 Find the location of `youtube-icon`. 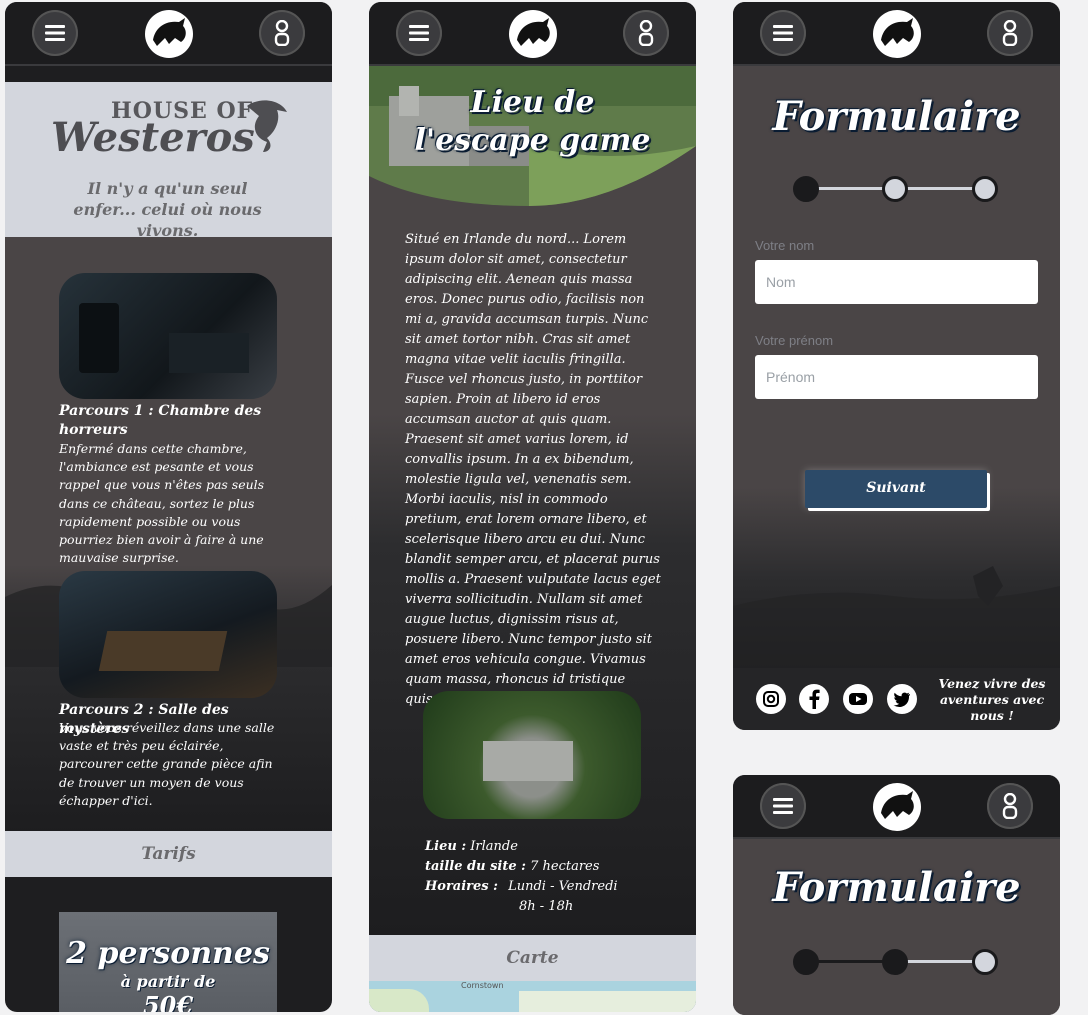

youtube-icon is located at coordinates (858, 699).